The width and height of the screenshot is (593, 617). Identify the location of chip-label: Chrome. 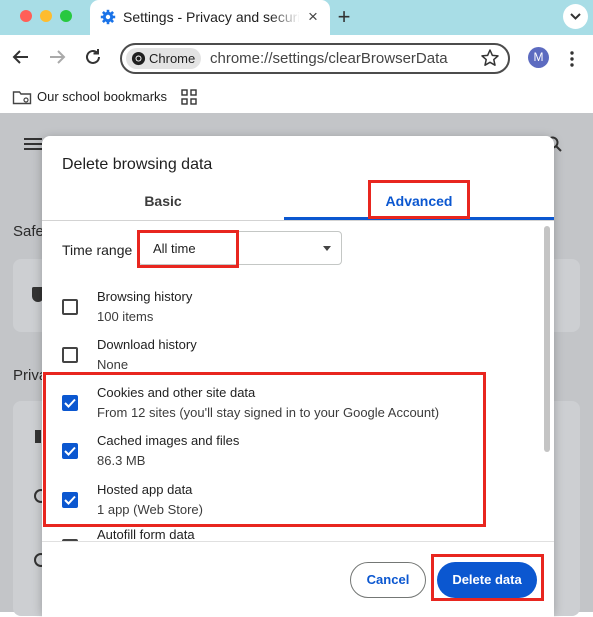
(172, 58).